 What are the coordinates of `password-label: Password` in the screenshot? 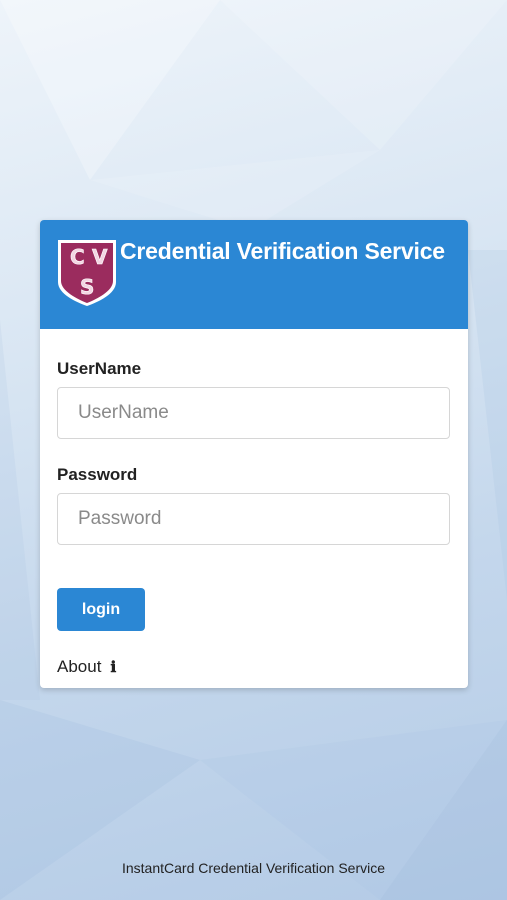 It's located at (97, 474).